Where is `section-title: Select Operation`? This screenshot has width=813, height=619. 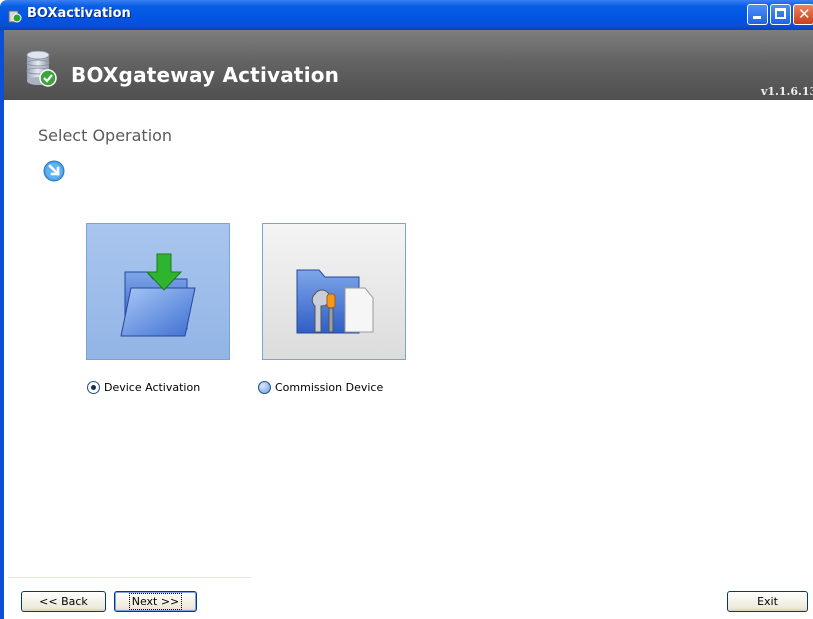
section-title: Select Operation is located at coordinates (105, 135).